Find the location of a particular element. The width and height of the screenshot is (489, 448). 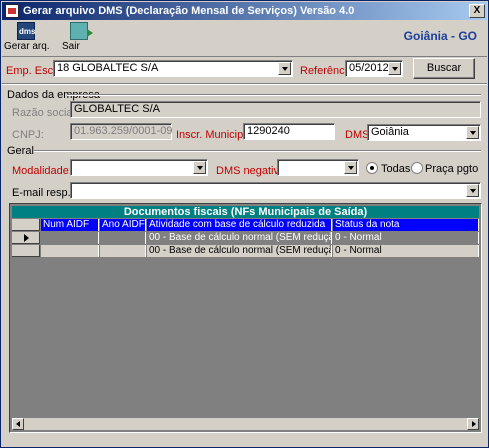

column-header-status: Status da nota is located at coordinates (406, 225).